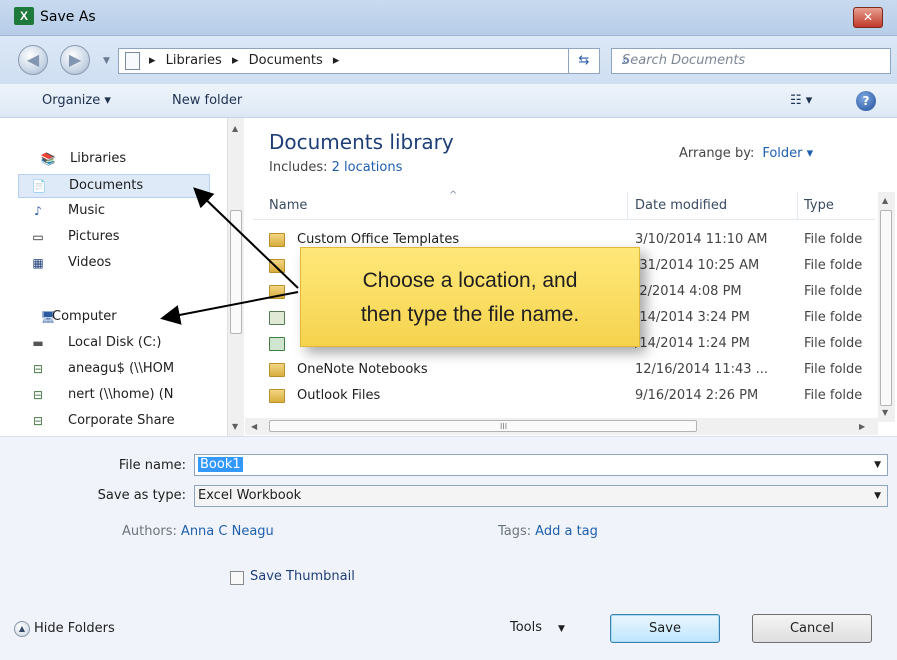  Describe the element at coordinates (541, 496) in the screenshot. I see `save-as-type-select: Excel Workbook ▼` at that location.